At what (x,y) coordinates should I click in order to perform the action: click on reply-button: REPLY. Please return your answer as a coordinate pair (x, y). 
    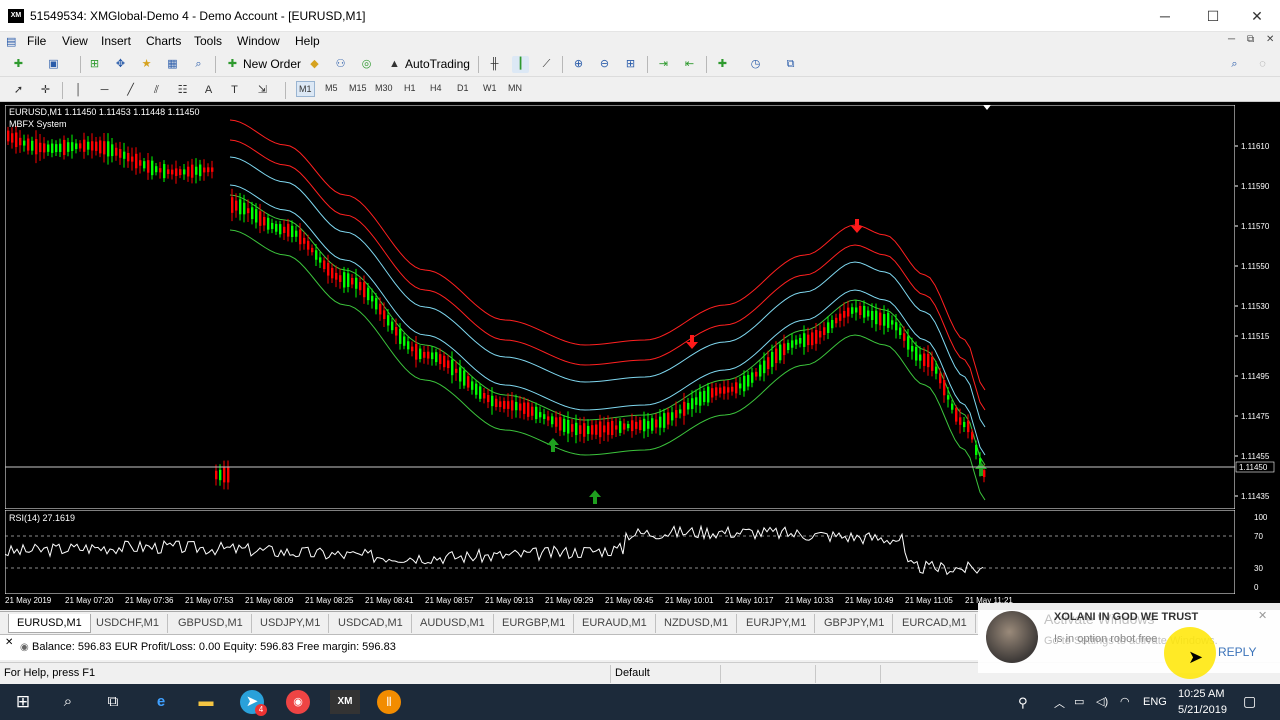
    Looking at the image, I should click on (1237, 652).